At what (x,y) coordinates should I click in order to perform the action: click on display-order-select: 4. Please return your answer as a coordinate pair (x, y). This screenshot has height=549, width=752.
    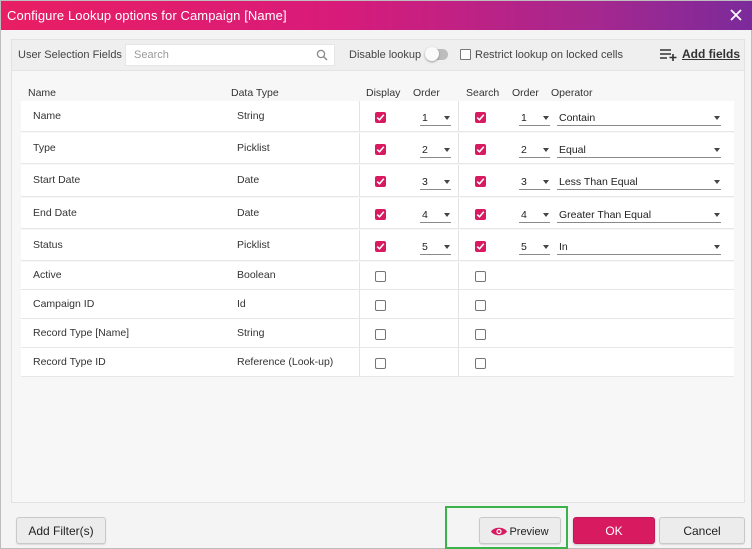
    Looking at the image, I should click on (435, 215).